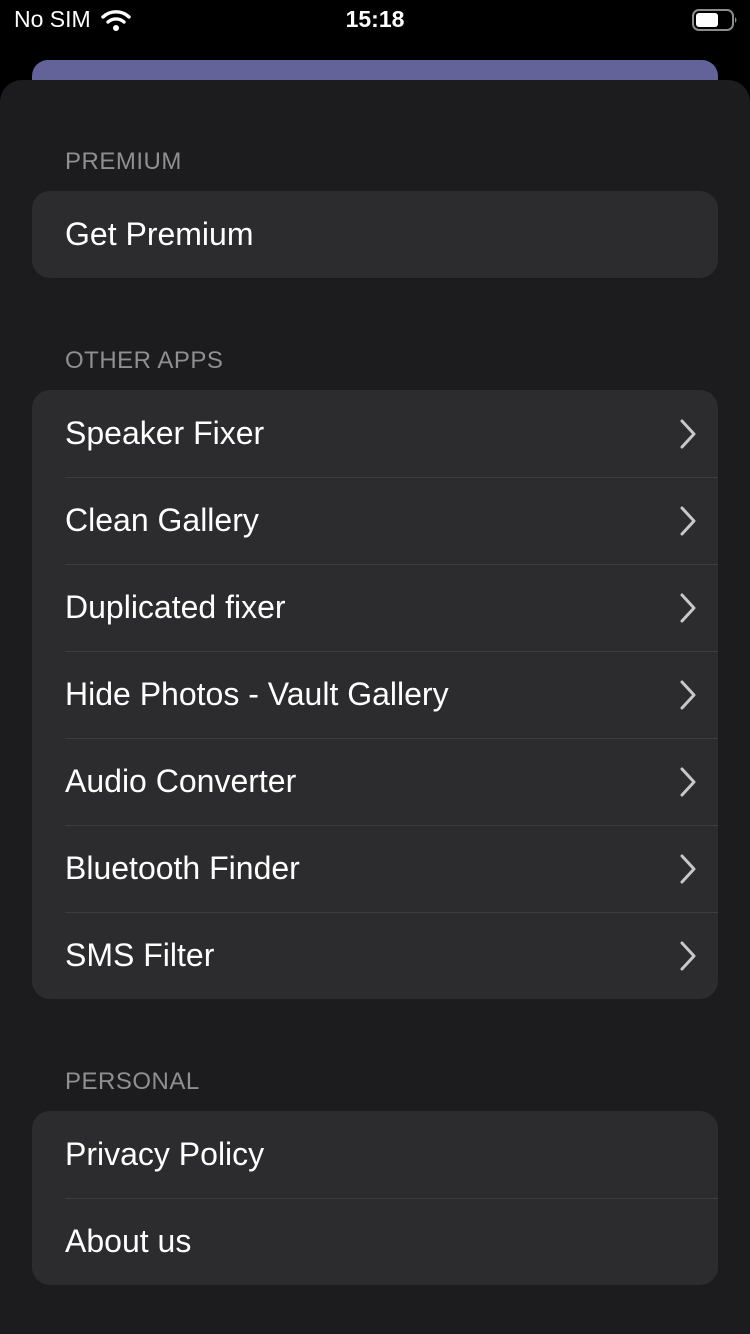 The width and height of the screenshot is (750, 1334). Describe the element at coordinates (123, 161) in the screenshot. I see `section-header-premium: PREMIUM` at that location.